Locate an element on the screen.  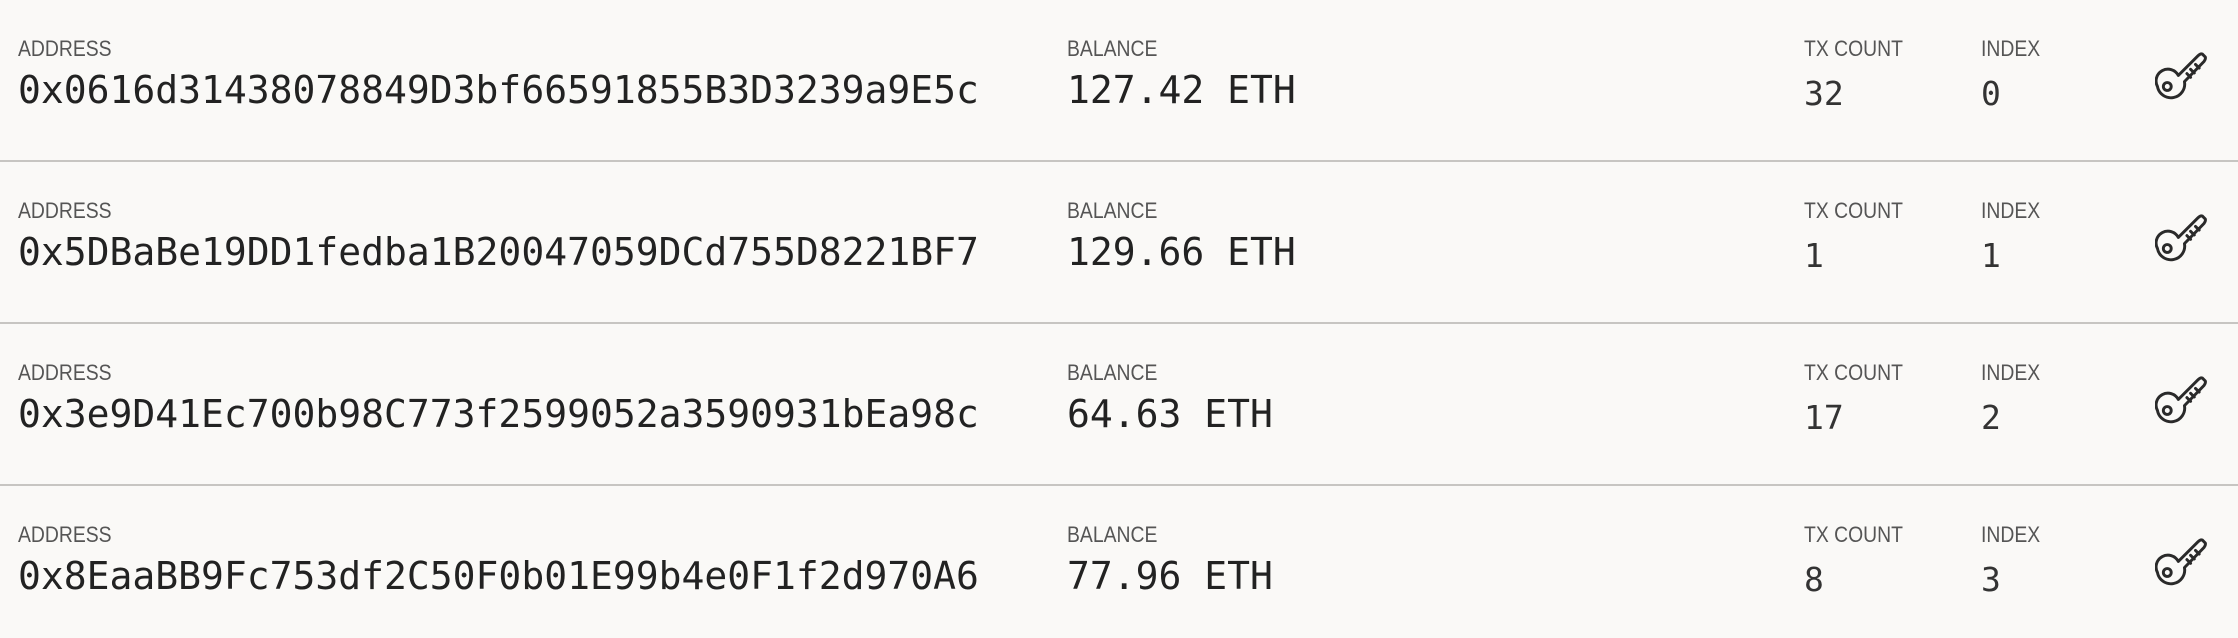
index-value: 1 is located at coordinates (1991, 255).